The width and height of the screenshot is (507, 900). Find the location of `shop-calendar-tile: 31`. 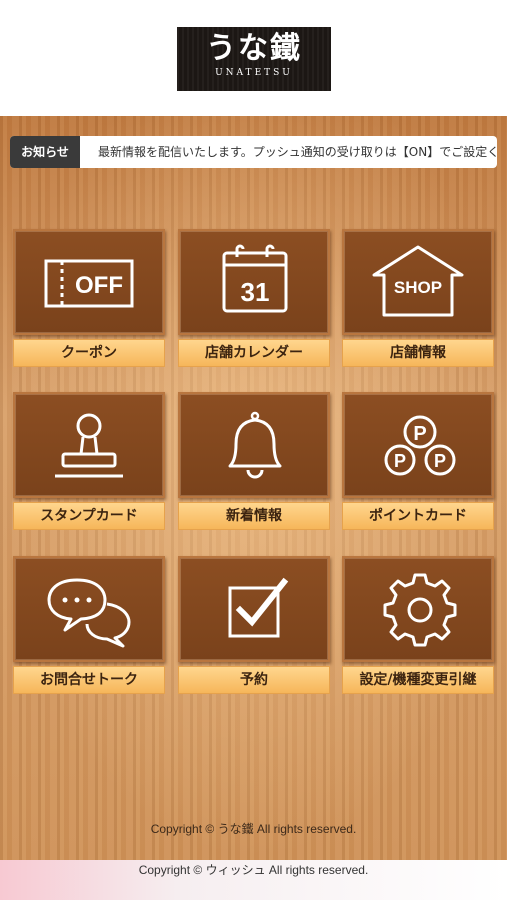

shop-calendar-tile: 31 is located at coordinates (254, 282).